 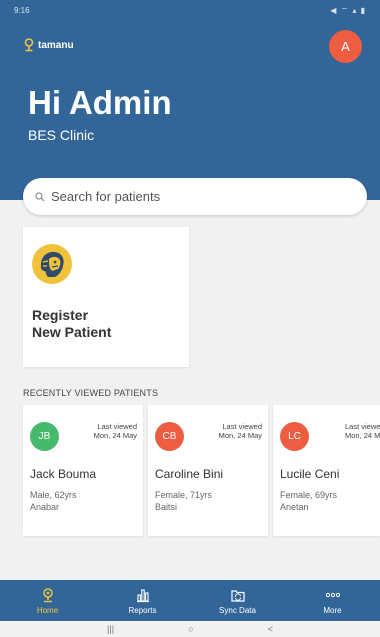 I want to click on register-line-1: Register, so click(x=60, y=315).